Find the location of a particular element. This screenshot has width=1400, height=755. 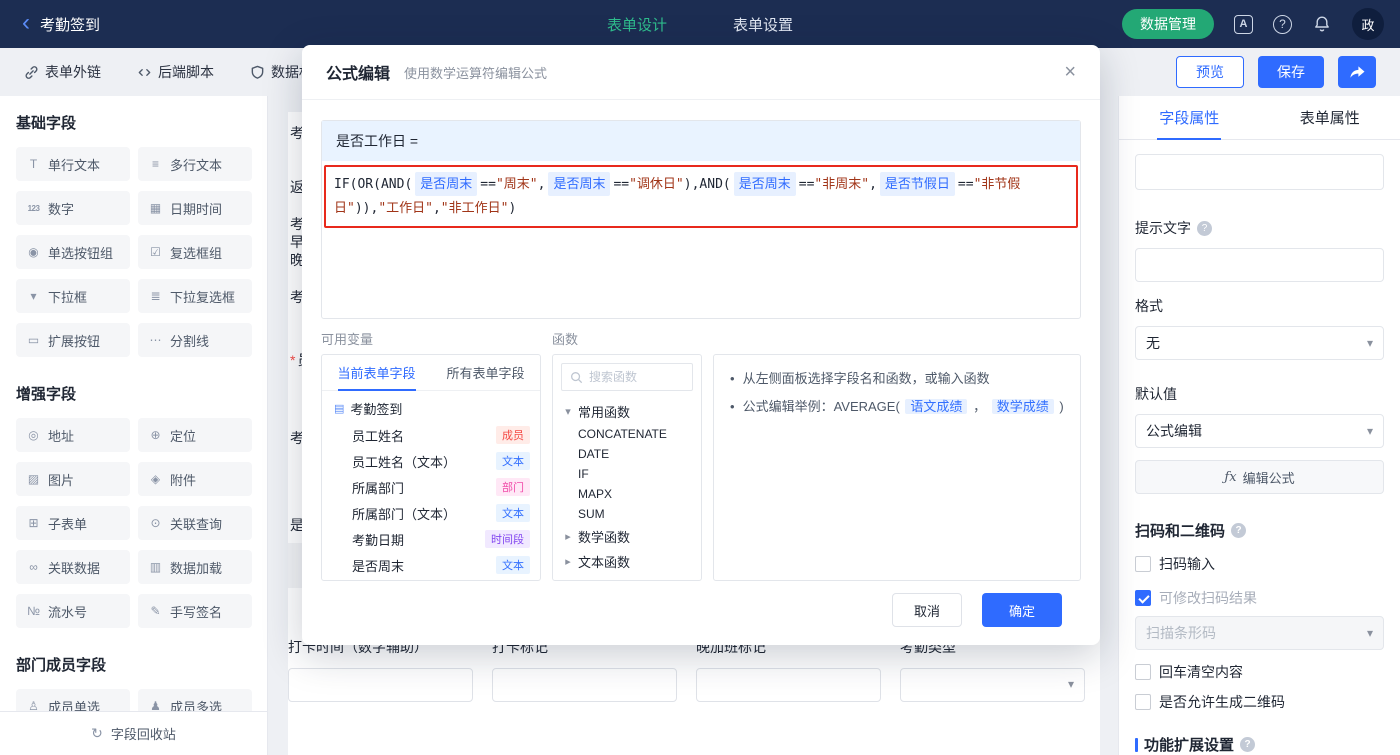

save-button: 保存 is located at coordinates (1291, 72).